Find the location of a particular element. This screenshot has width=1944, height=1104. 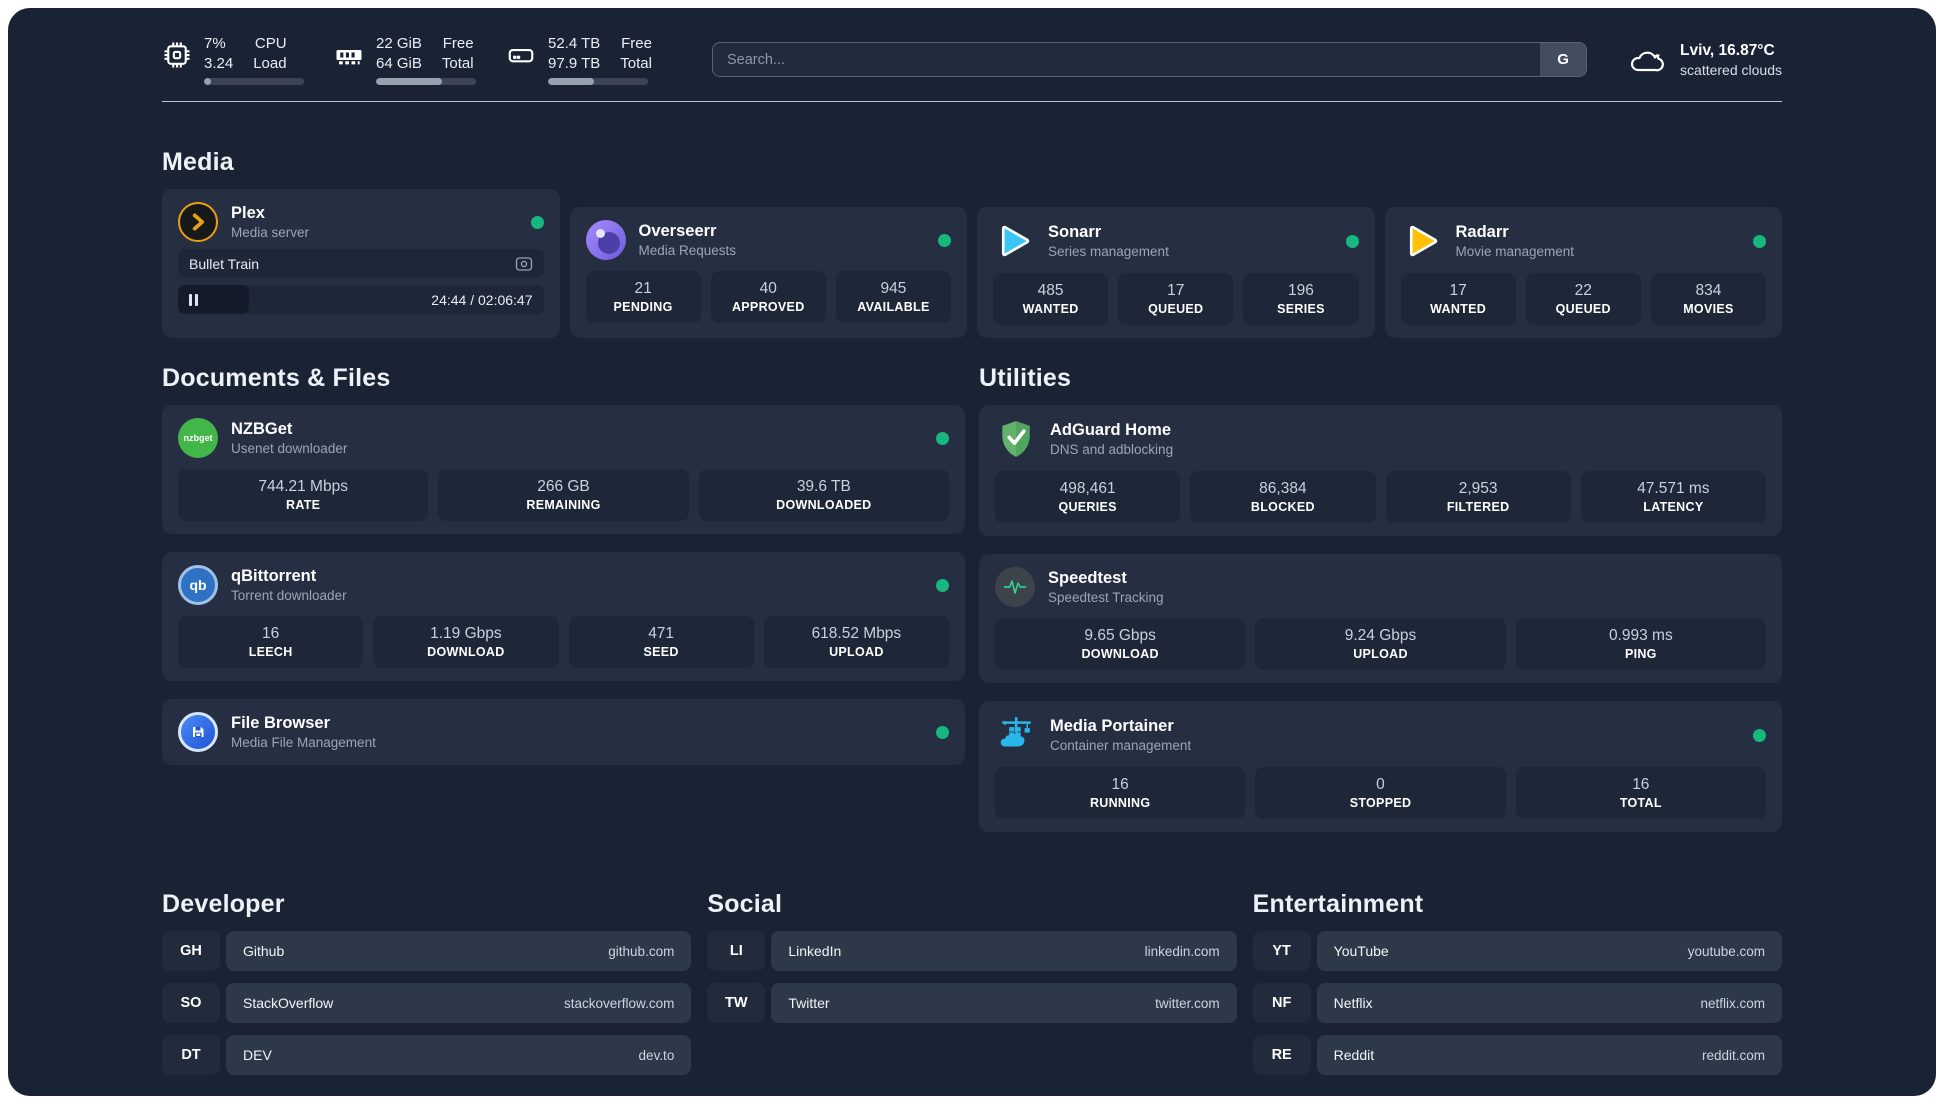

bookmark-github: GH Github github.com is located at coordinates (427, 951).